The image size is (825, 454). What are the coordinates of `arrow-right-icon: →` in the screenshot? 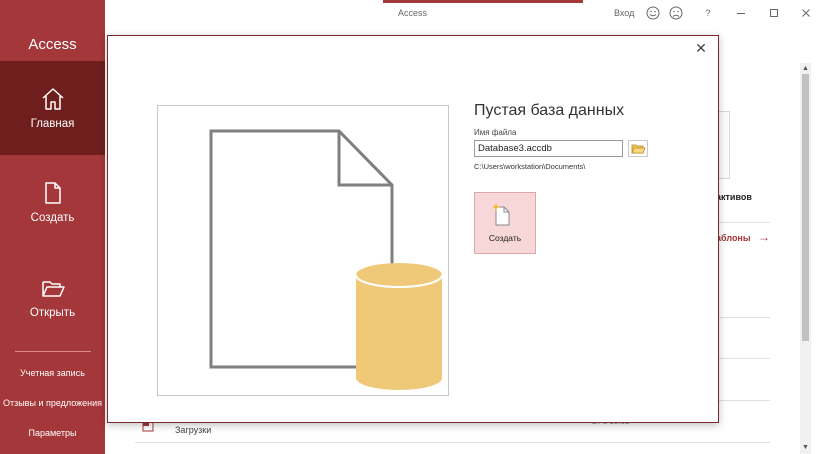 It's located at (764, 237).